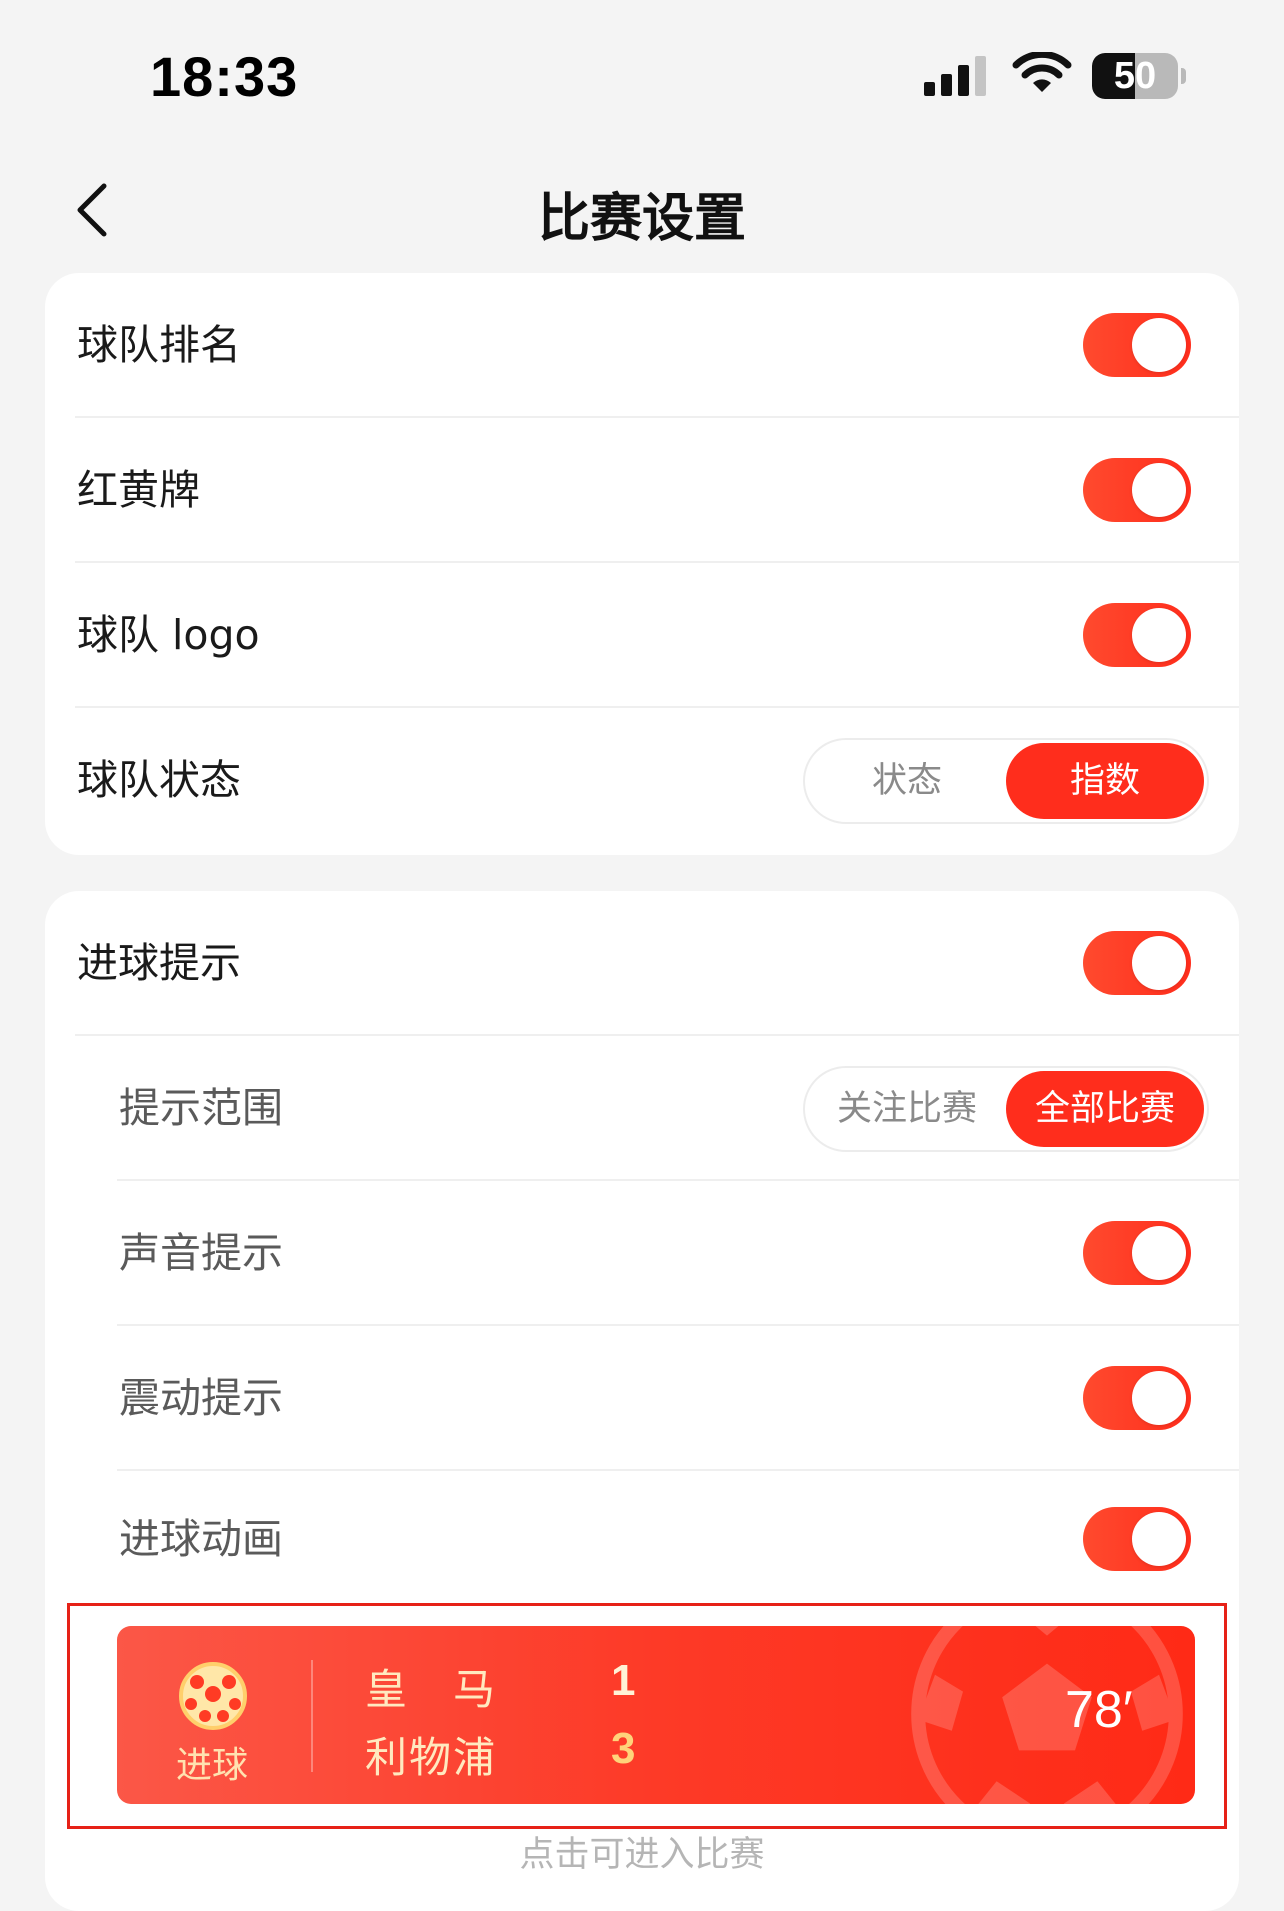  I want to click on alert-scope-label: 提示范围, so click(201, 1108).